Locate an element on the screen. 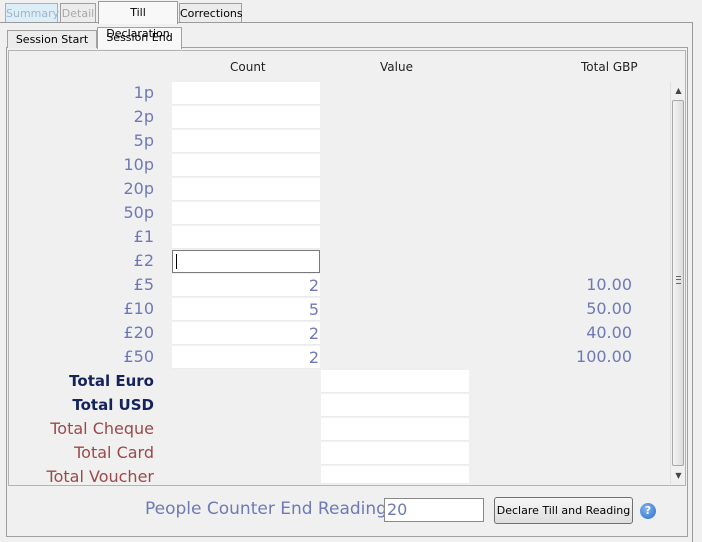 The width and height of the screenshot is (702, 542). vertical-scrollbar: ▲ ▼ is located at coordinates (677, 283).